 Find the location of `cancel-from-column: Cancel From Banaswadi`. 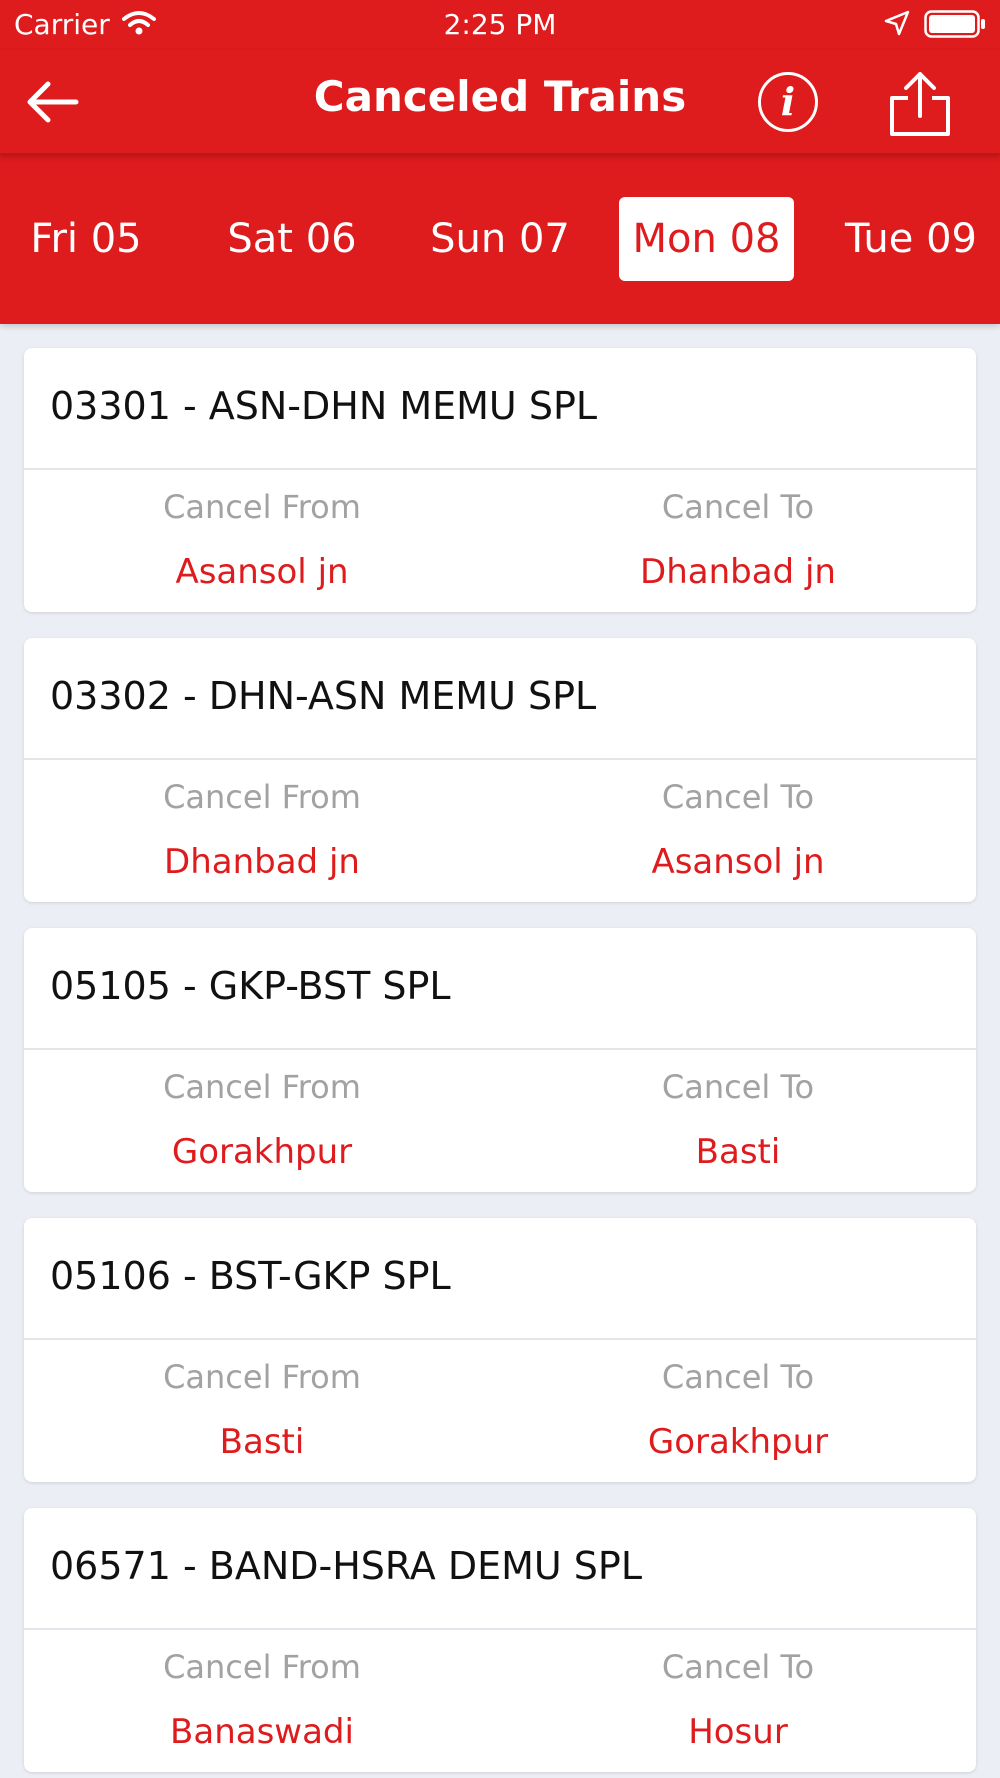

cancel-from-column: Cancel From Banaswadi is located at coordinates (262, 1700).